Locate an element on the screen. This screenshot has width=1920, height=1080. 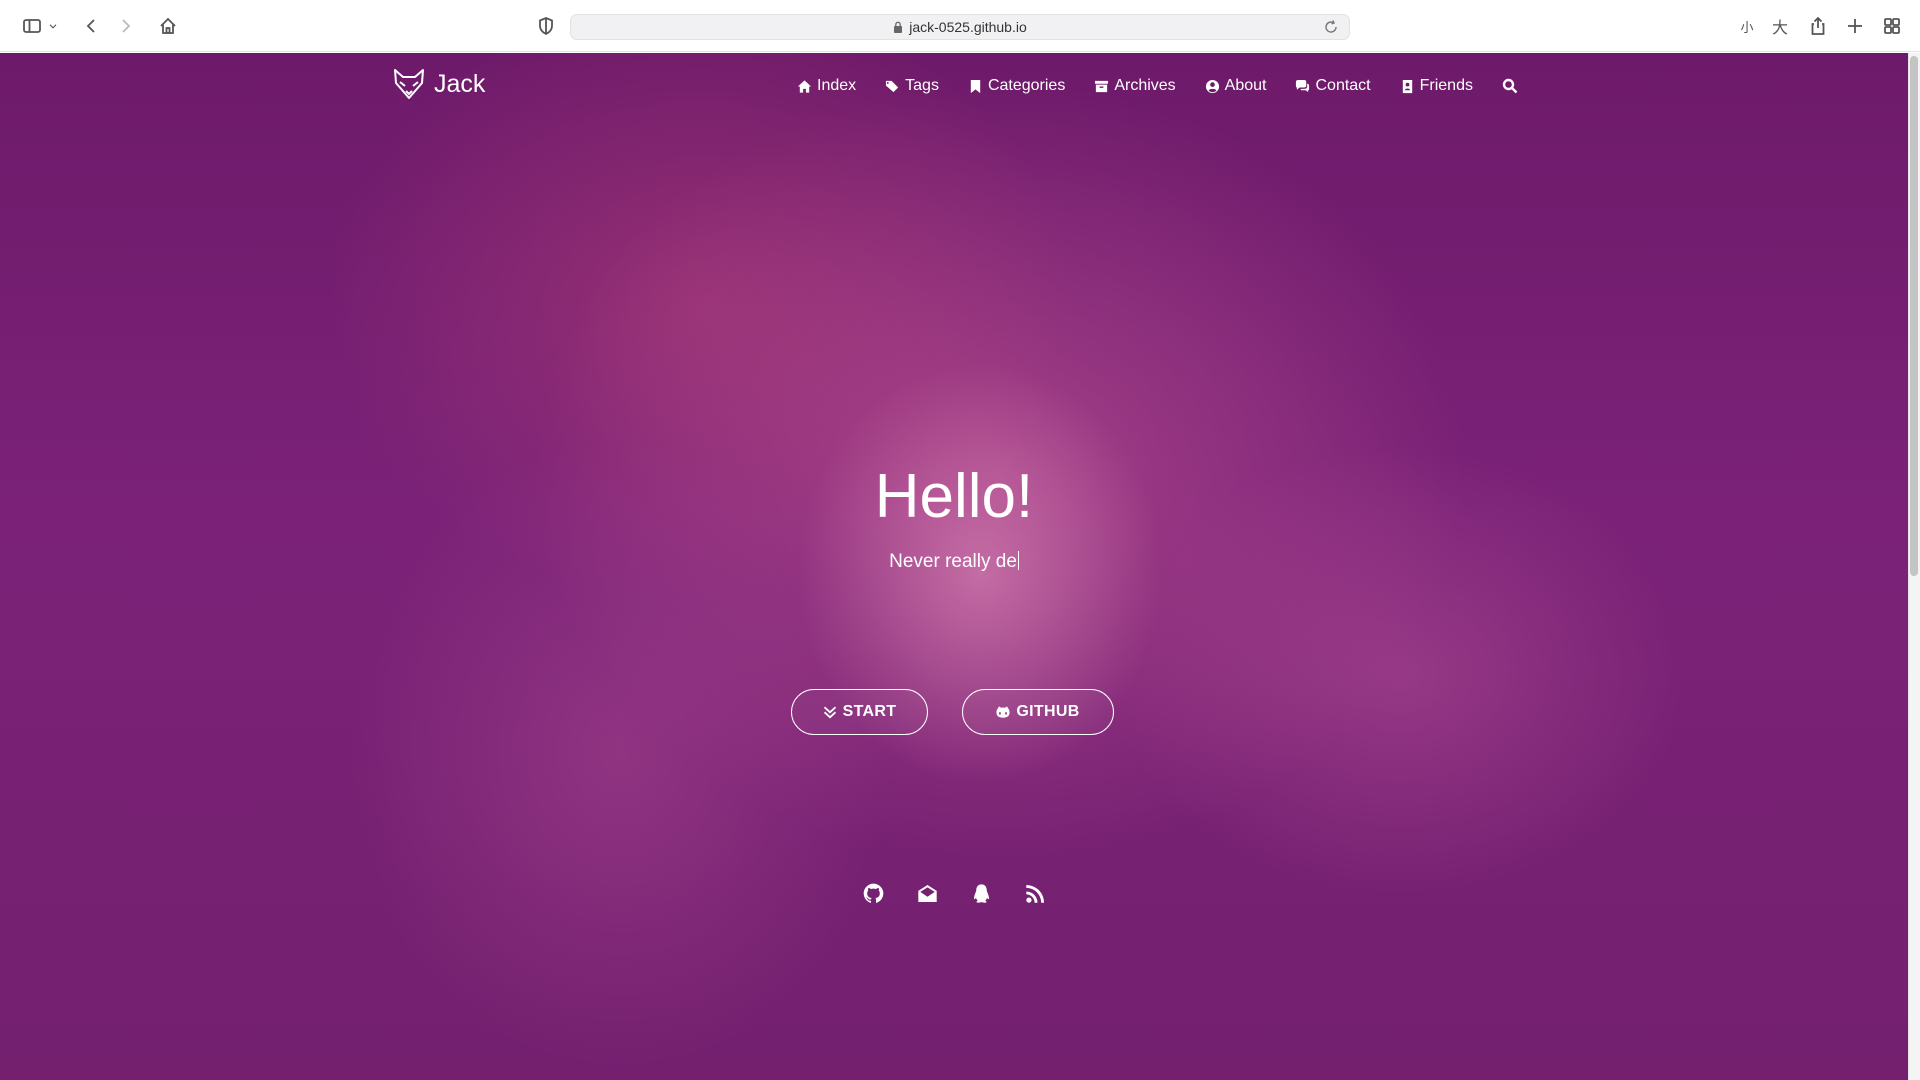
hero-subtitle: Never really de is located at coordinates (954, 562).